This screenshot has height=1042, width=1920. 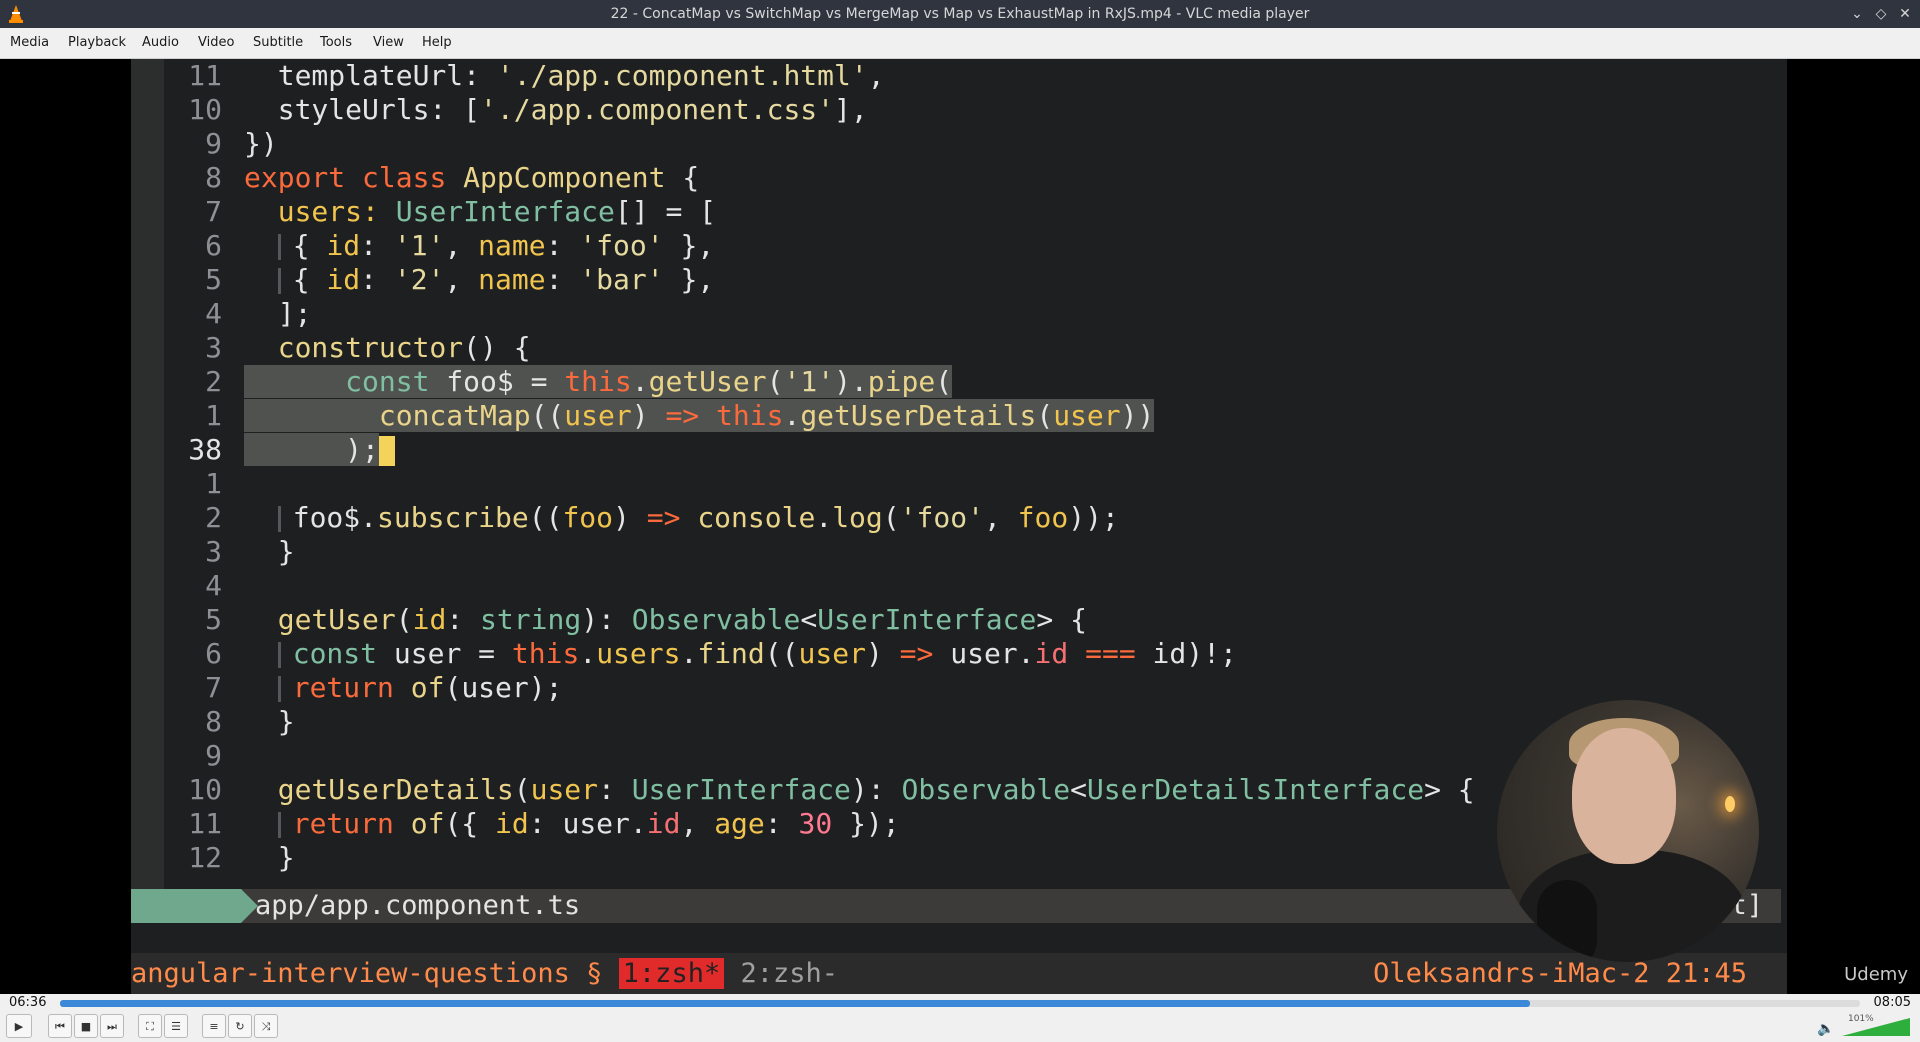 What do you see at coordinates (454, 415) in the screenshot?
I see `code-token: concatMap` at bounding box center [454, 415].